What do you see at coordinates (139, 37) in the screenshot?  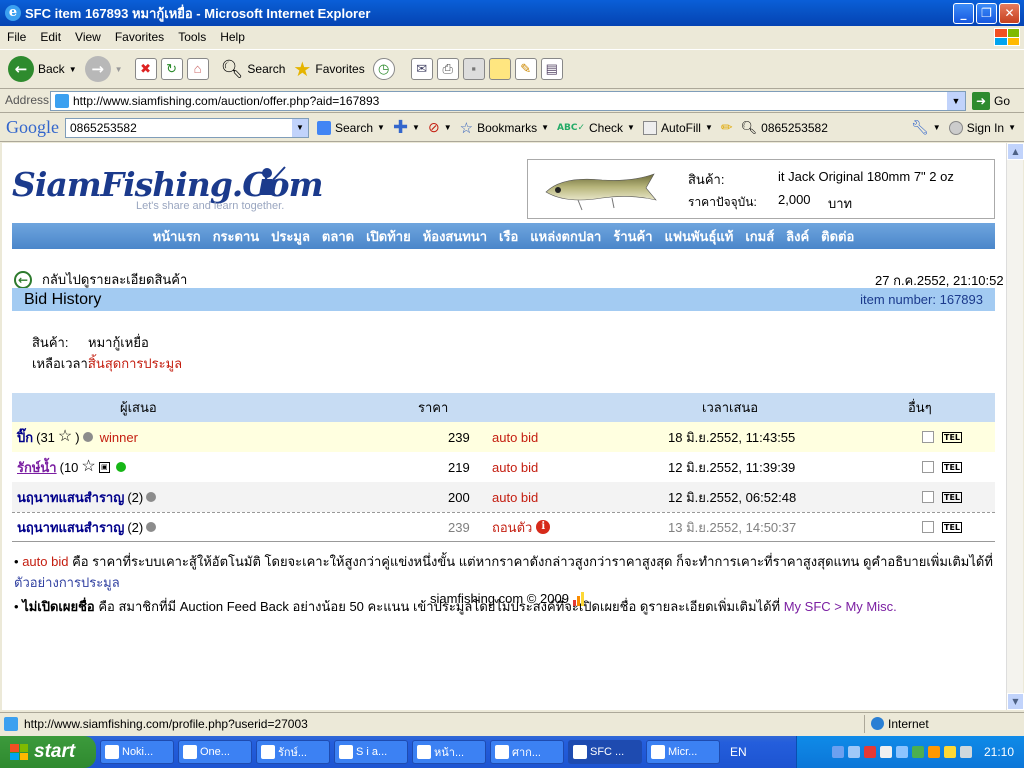 I see `menu-favorites: Favorites` at bounding box center [139, 37].